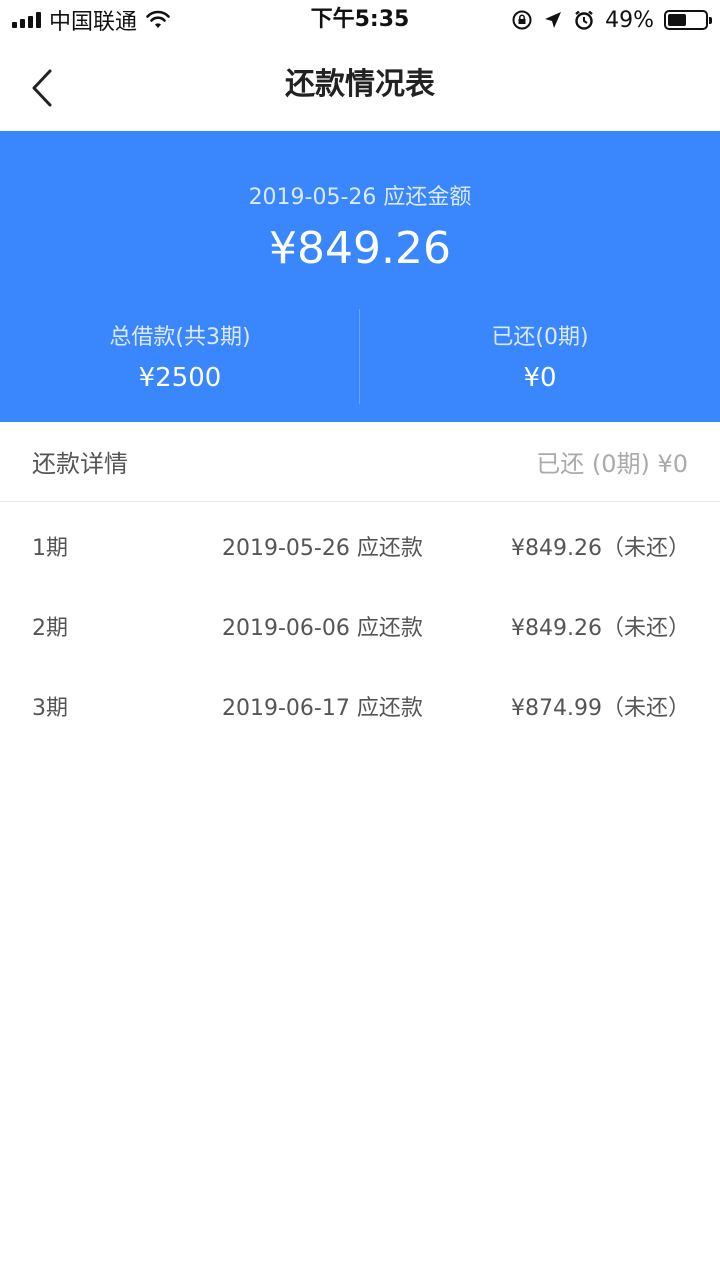 This screenshot has height=1280, width=720. I want to click on due-date-label: 2019-05-26 应还金额, so click(360, 197).